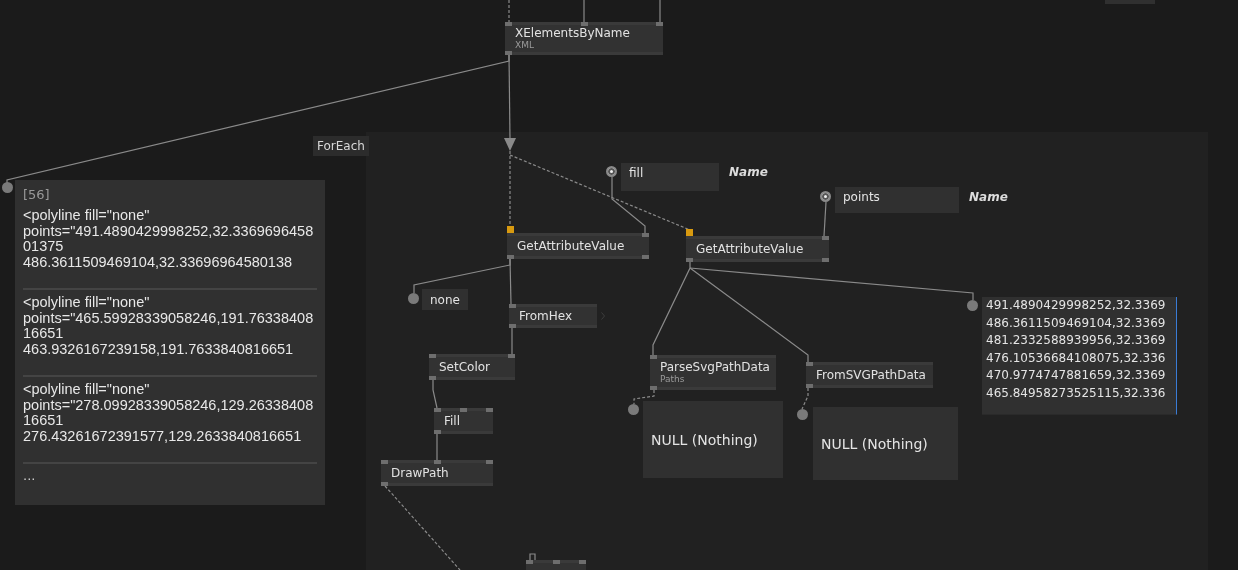  What do you see at coordinates (1076, 341) in the screenshot?
I see `list-value: 481.2332588939956,32.3369` at bounding box center [1076, 341].